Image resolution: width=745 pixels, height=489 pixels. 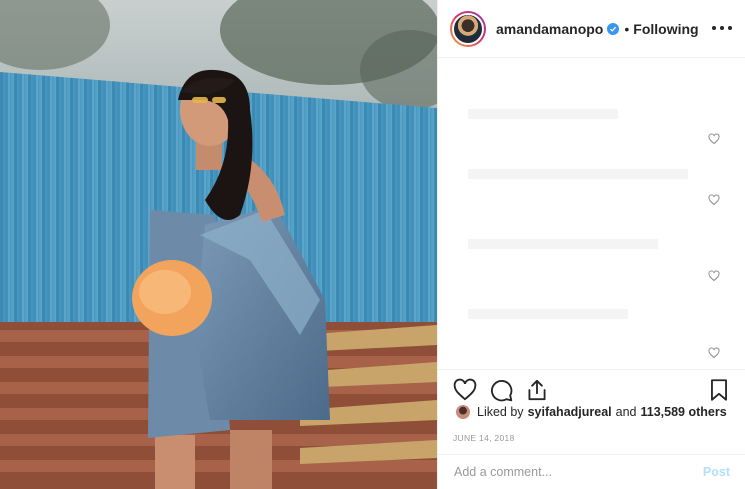 I want to click on comment-form: Post, so click(x=591, y=471).